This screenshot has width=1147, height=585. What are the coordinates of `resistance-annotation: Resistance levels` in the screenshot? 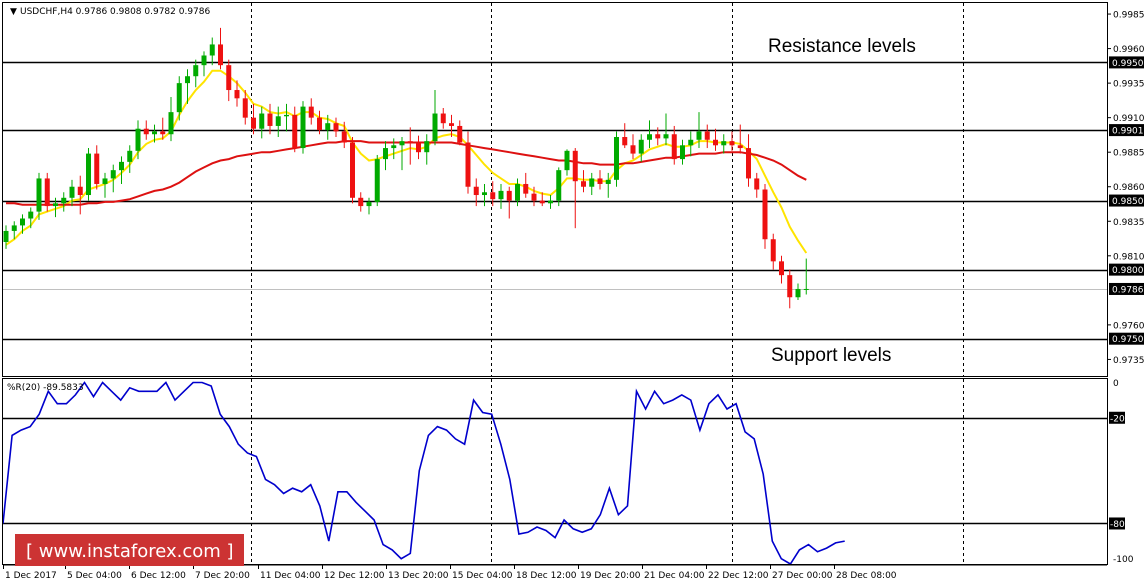 It's located at (842, 46).